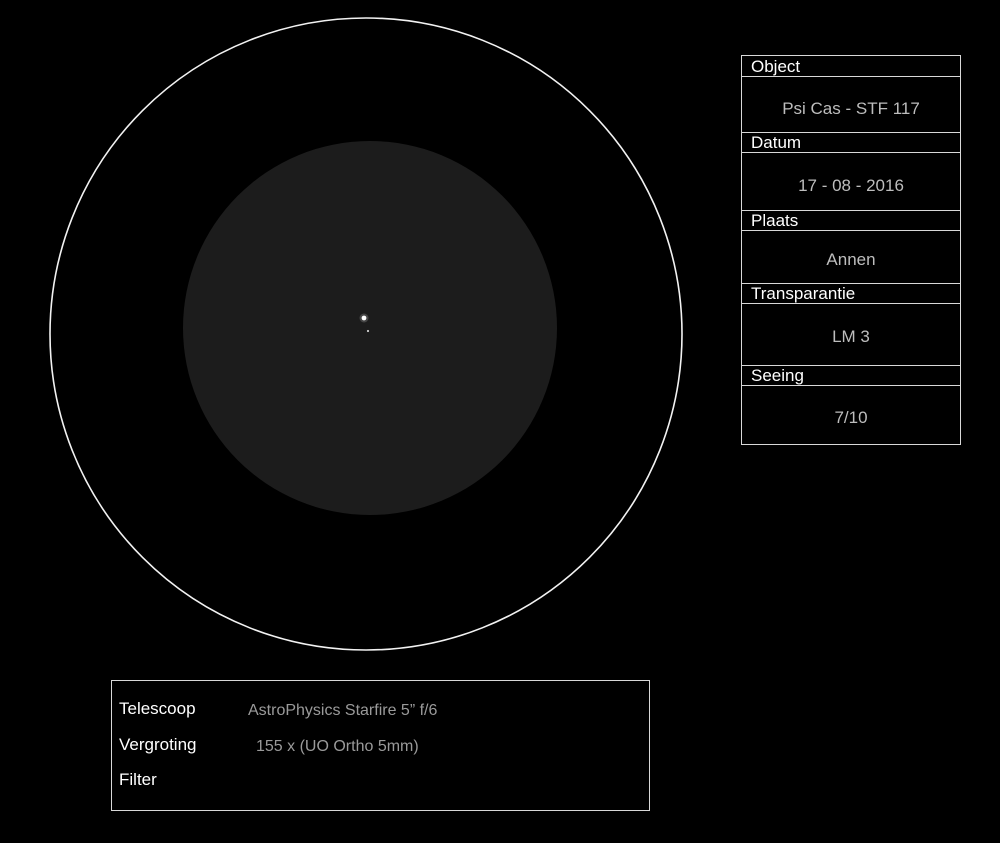  Describe the element at coordinates (364, 318) in the screenshot. I see `primary-star-glow` at that location.